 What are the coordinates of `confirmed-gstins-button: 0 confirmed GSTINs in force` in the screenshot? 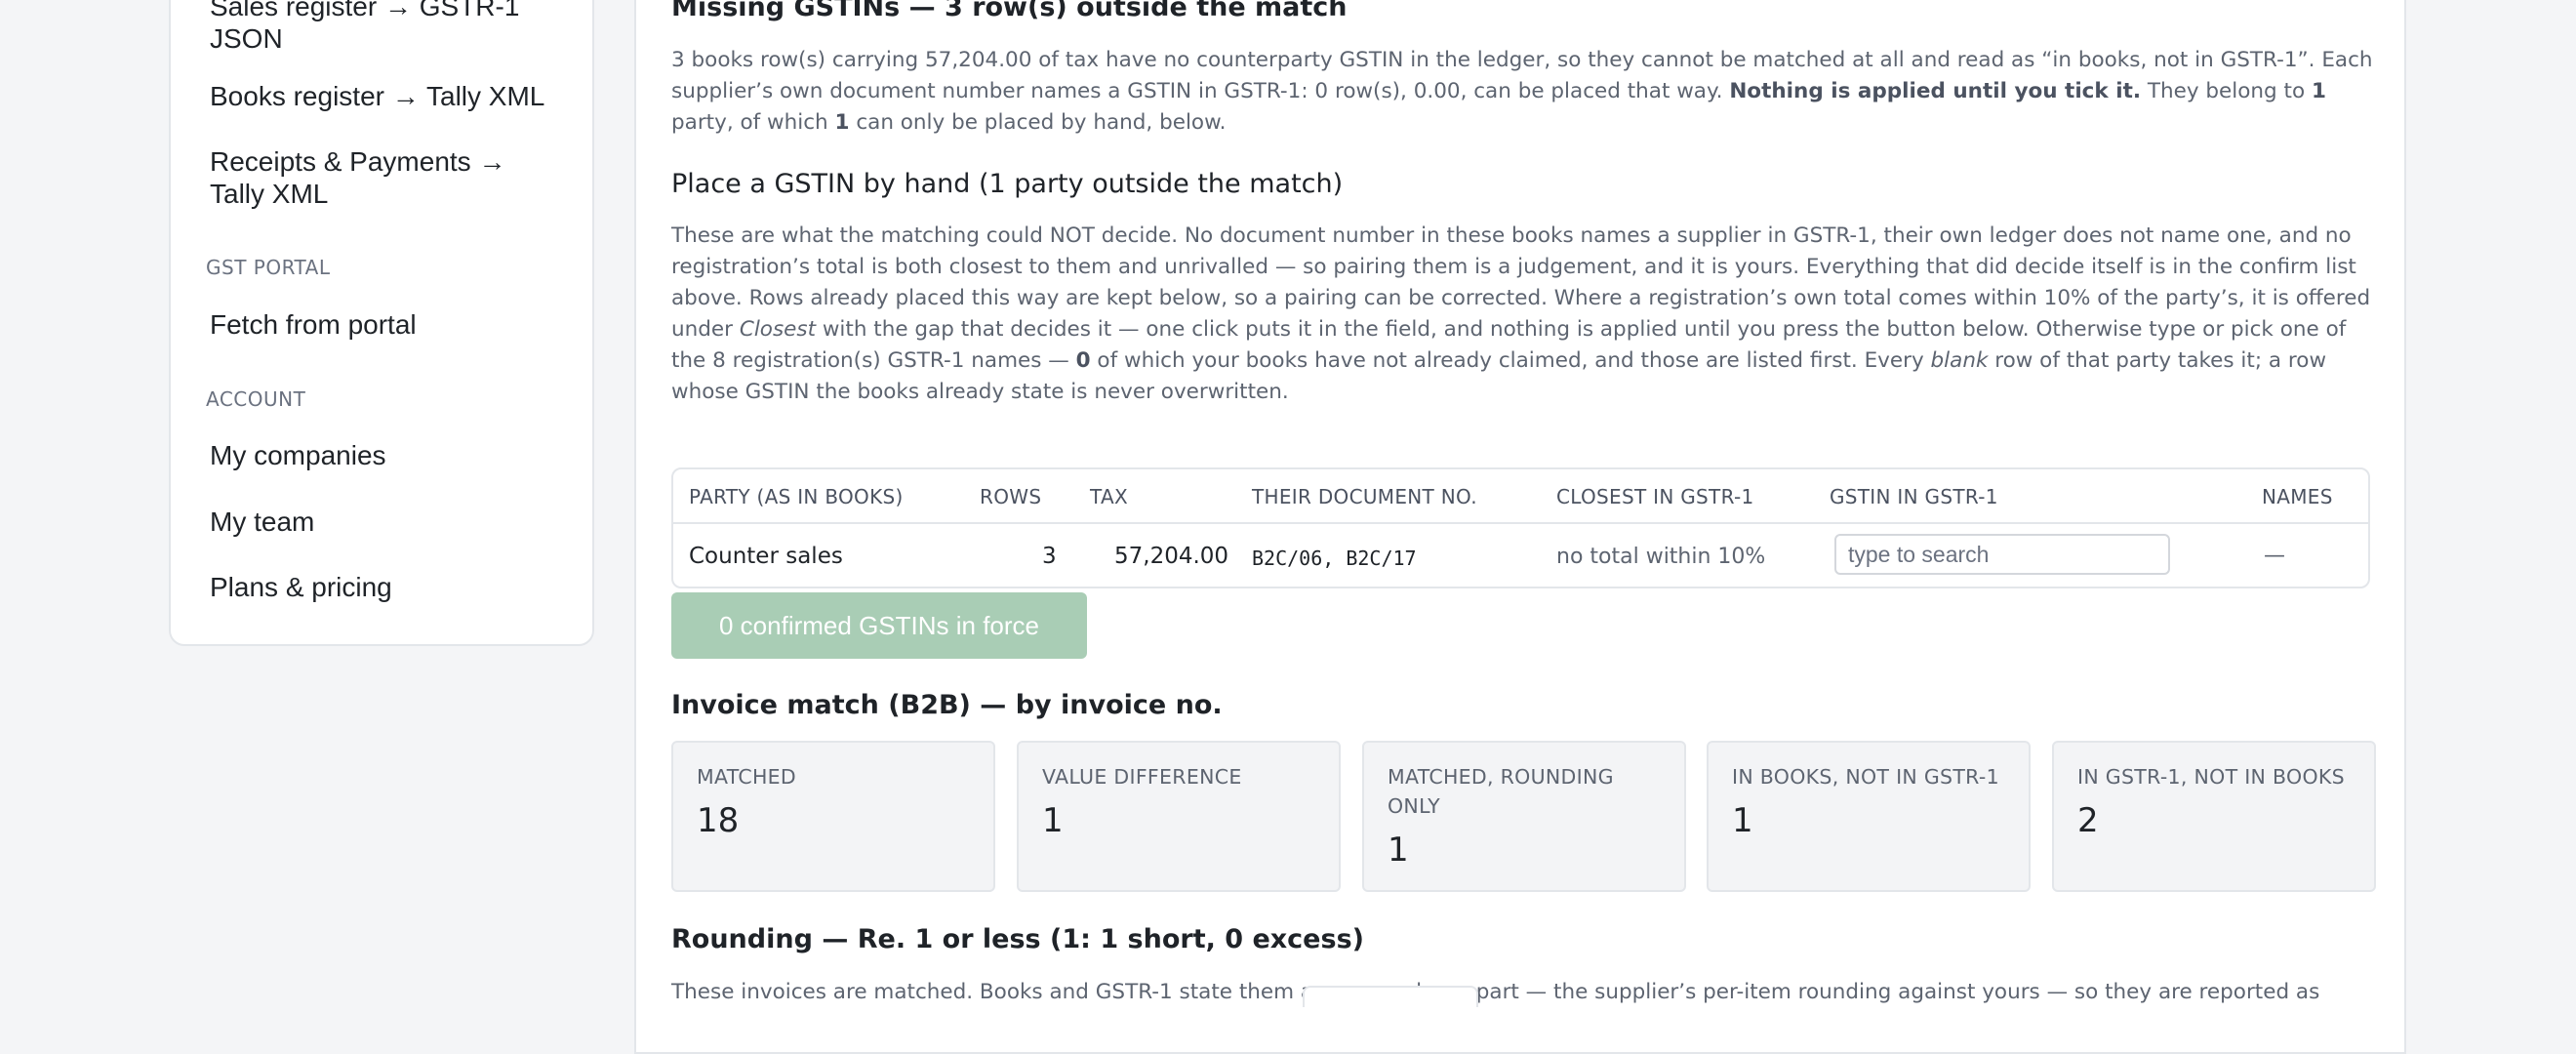 It's located at (879, 625).